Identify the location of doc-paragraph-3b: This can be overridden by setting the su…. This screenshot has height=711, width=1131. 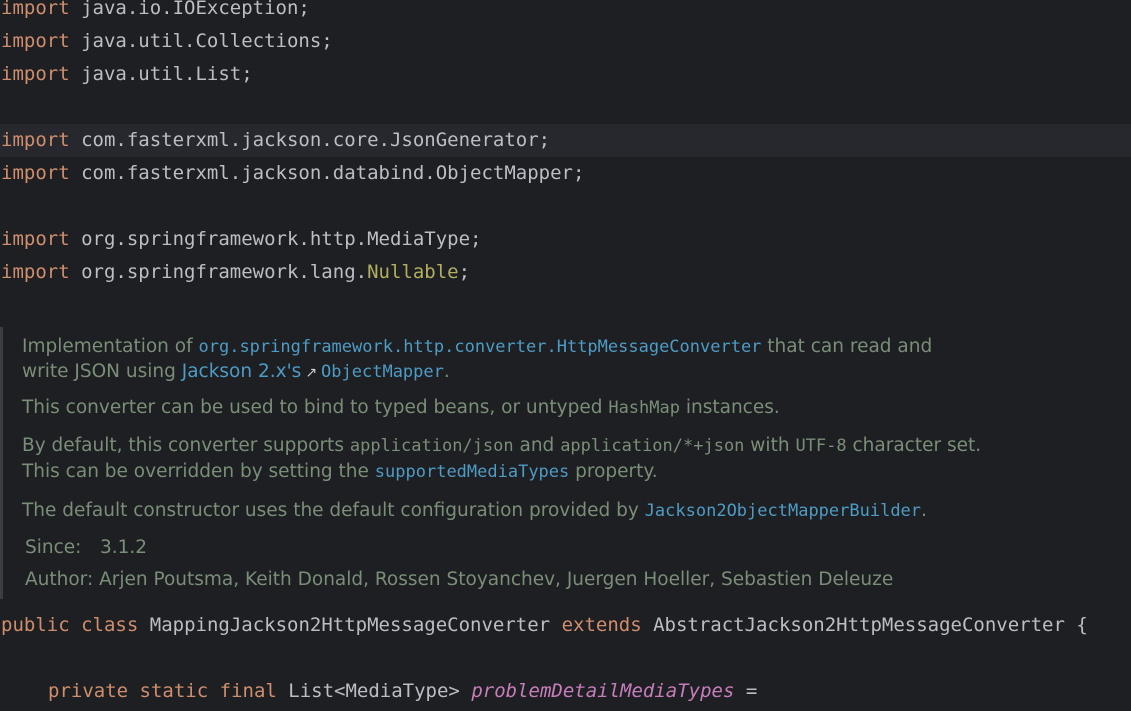
(340, 471).